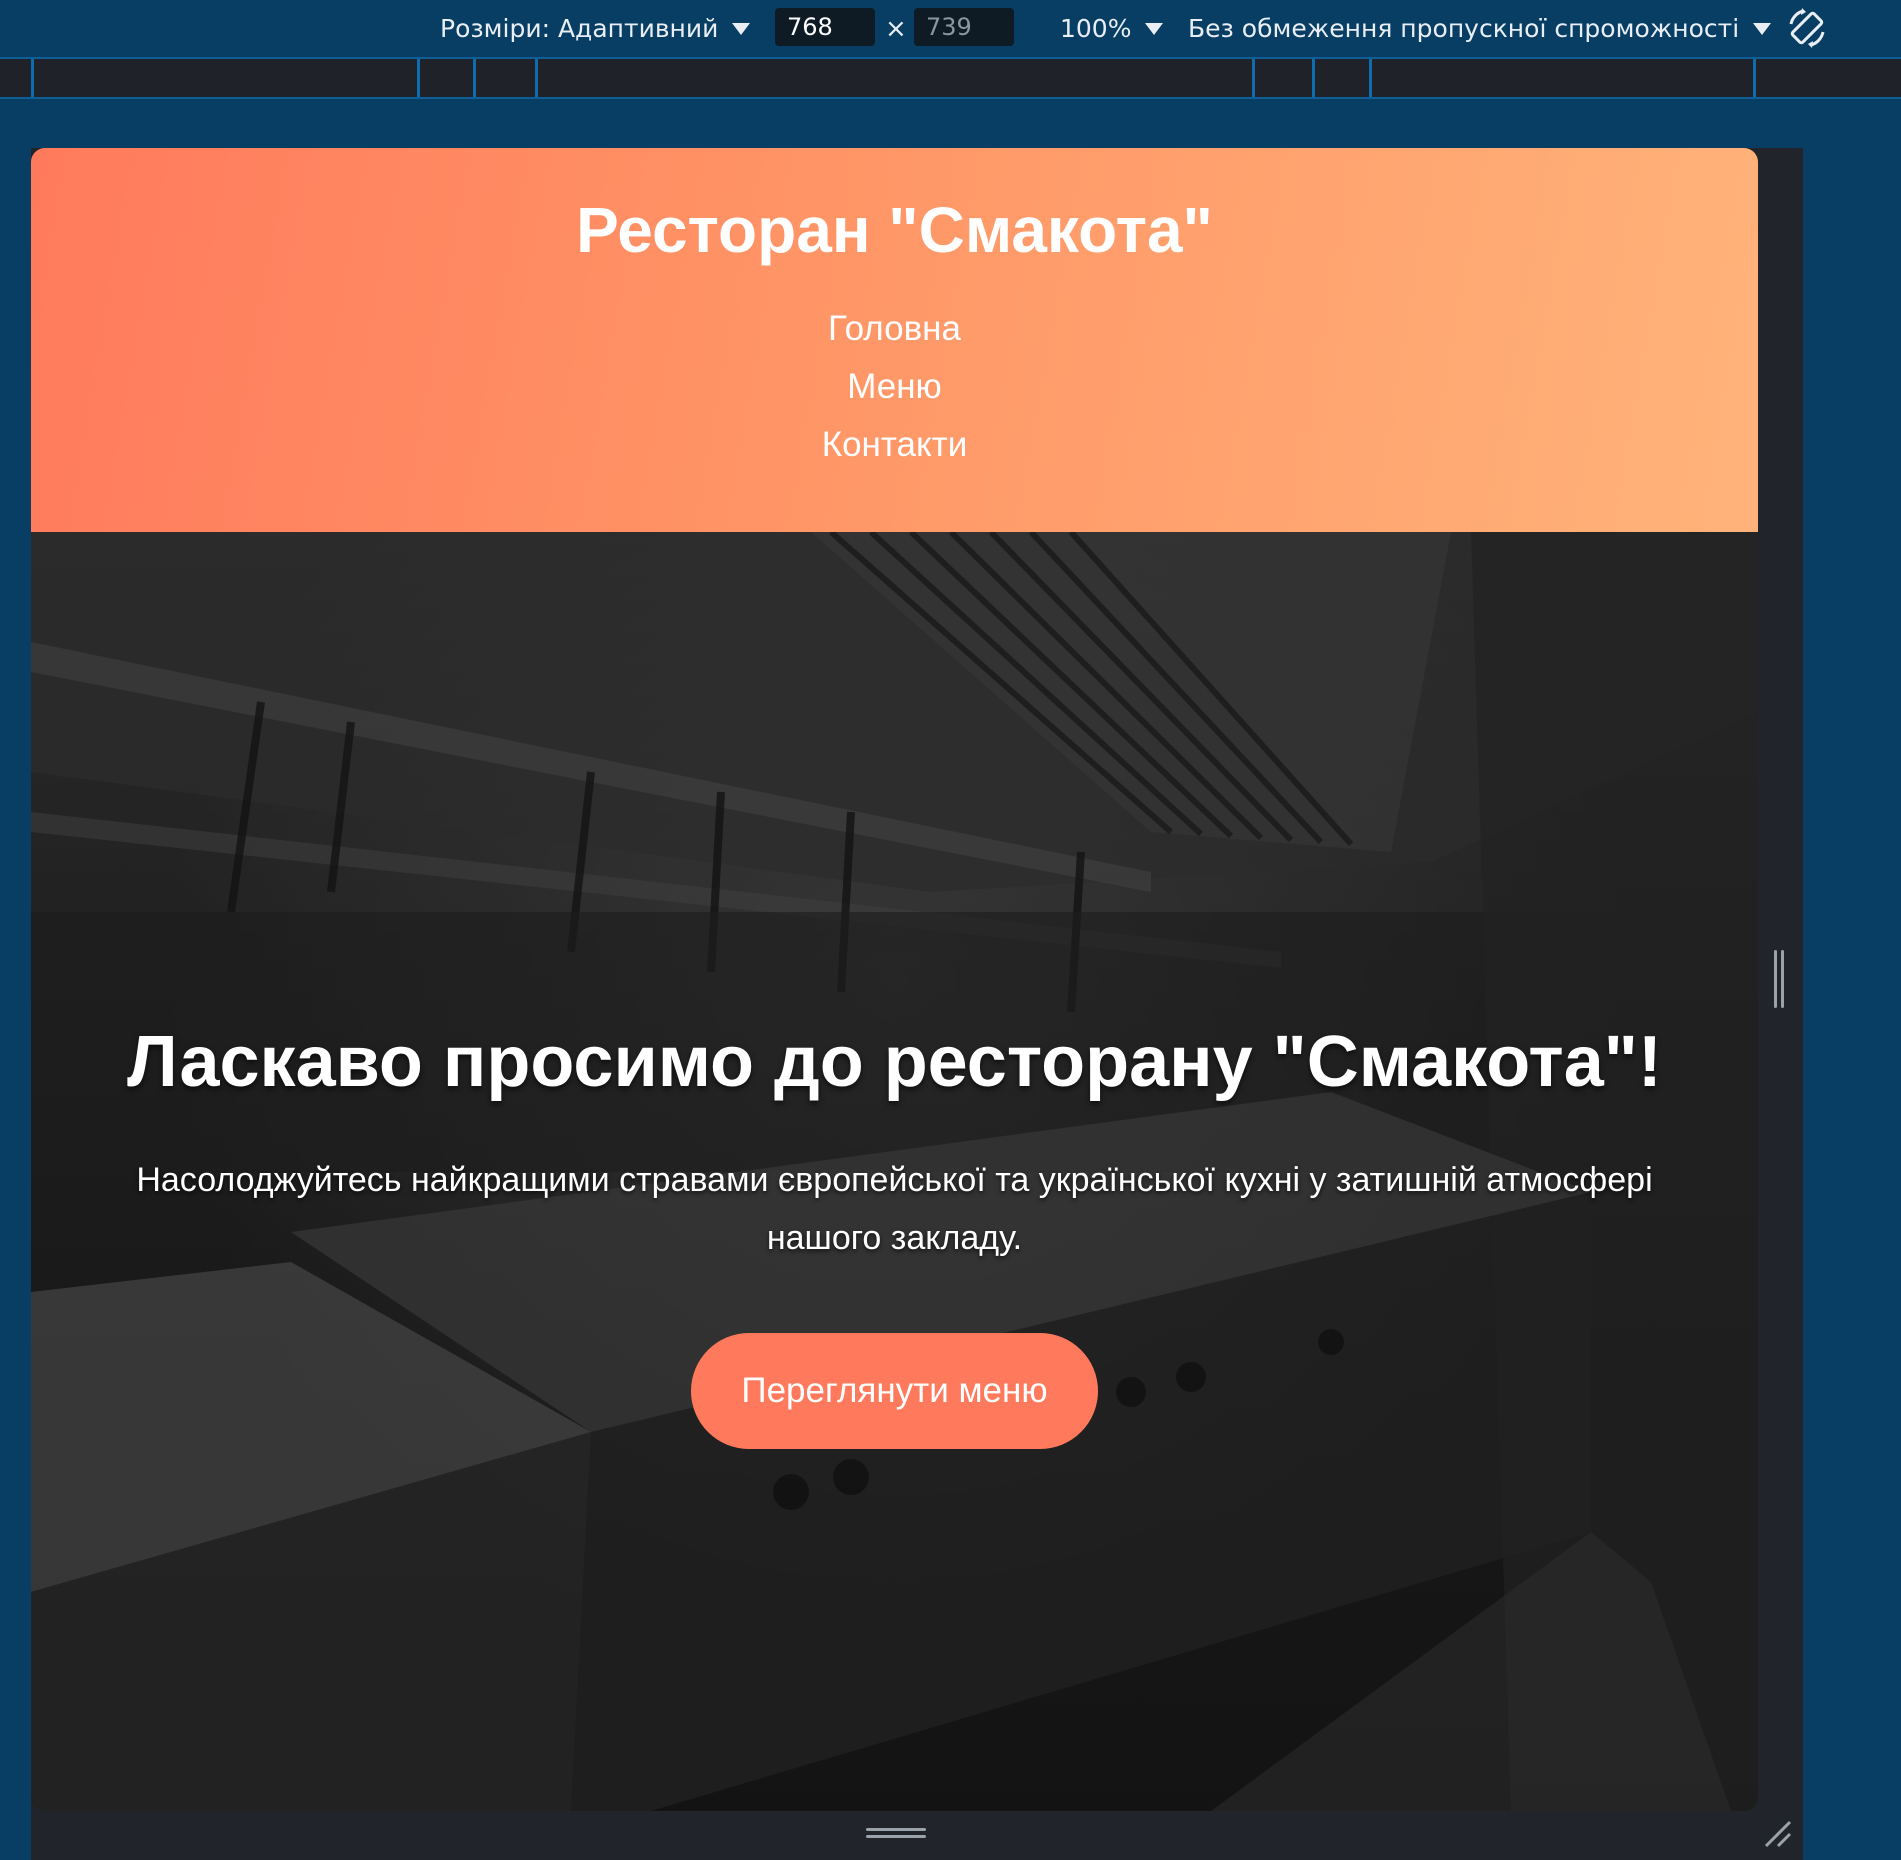  I want to click on height-input, so click(964, 27).